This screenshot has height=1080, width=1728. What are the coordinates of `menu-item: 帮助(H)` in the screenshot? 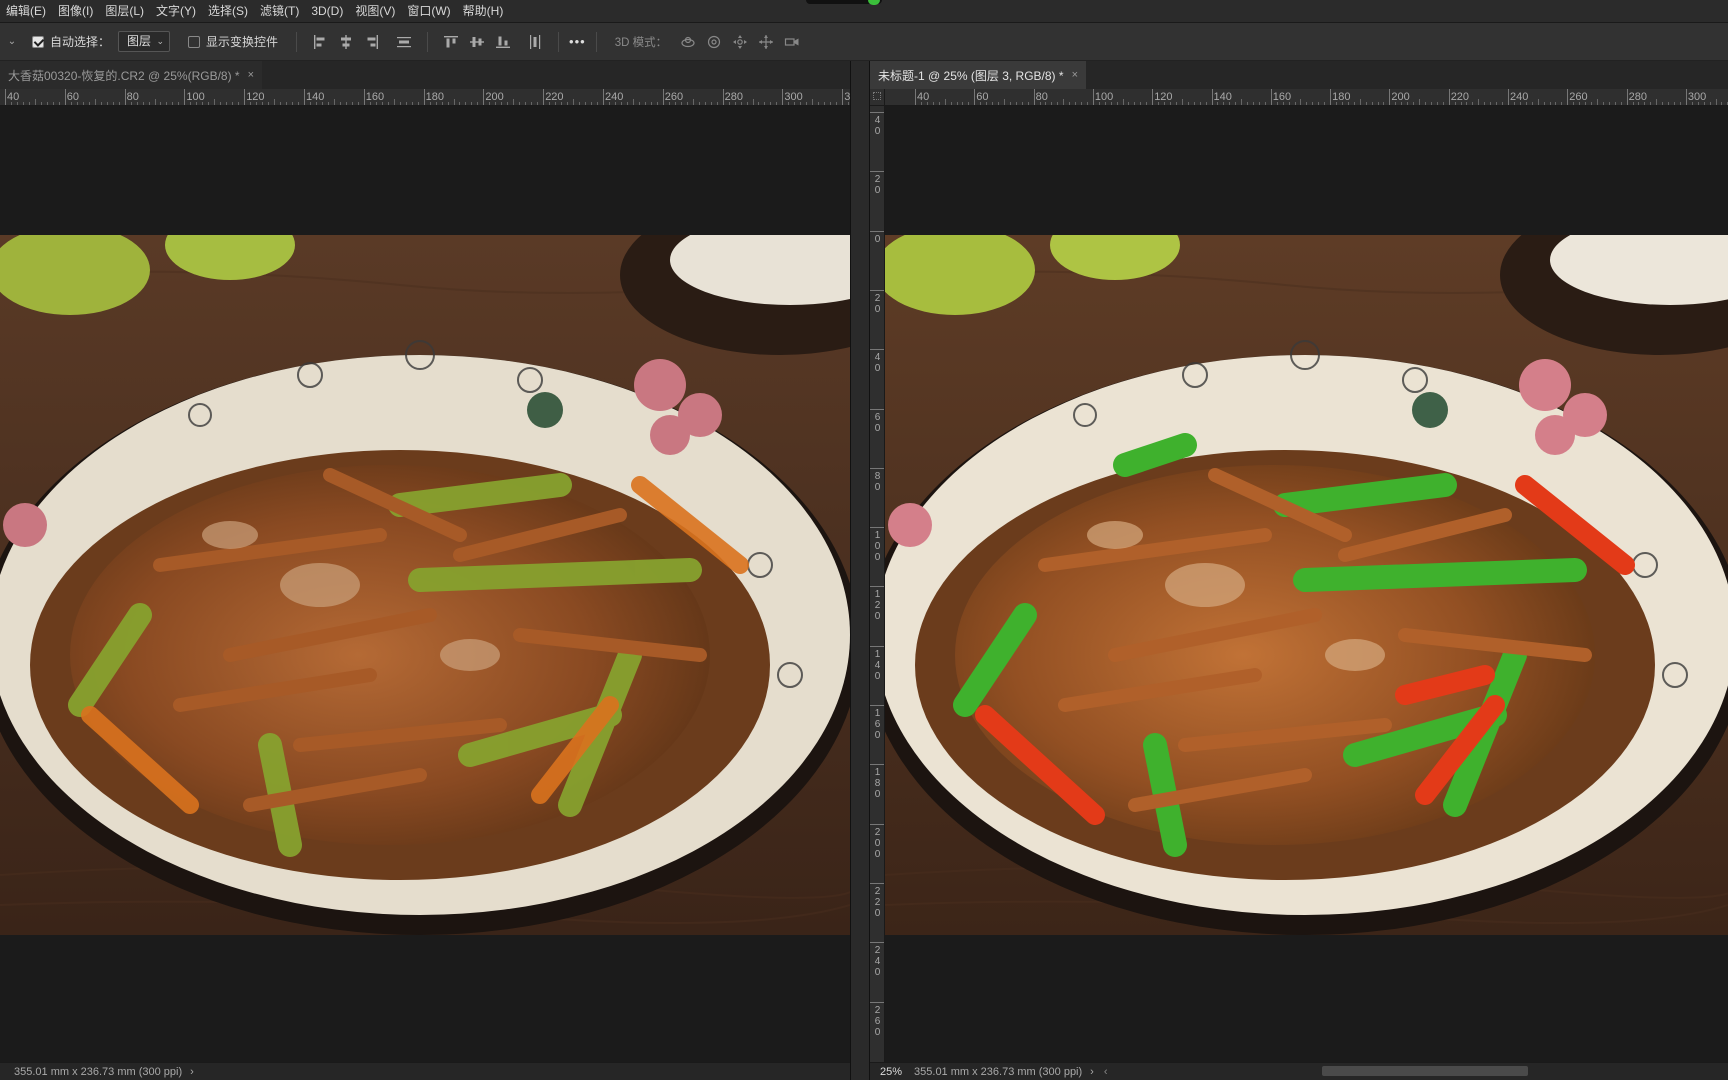 It's located at (483, 11).